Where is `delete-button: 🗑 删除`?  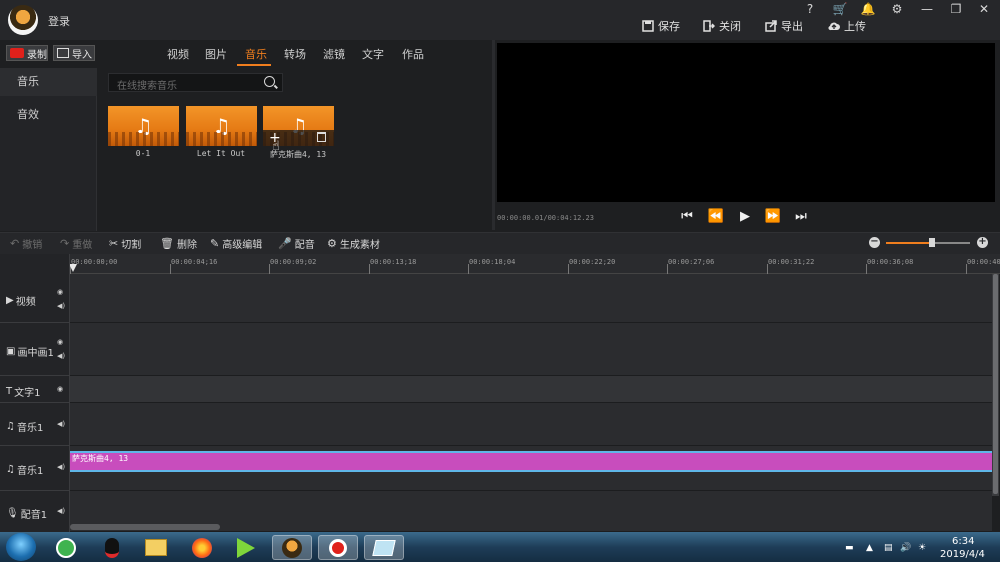
delete-button: 🗑 删除 is located at coordinates (178, 243).